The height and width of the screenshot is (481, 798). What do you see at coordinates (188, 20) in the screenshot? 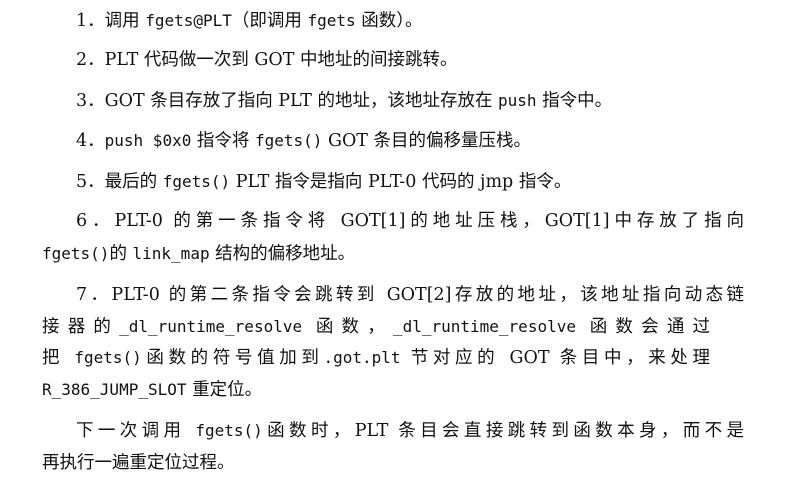
I see `code-token: fgets@PLT` at bounding box center [188, 20].